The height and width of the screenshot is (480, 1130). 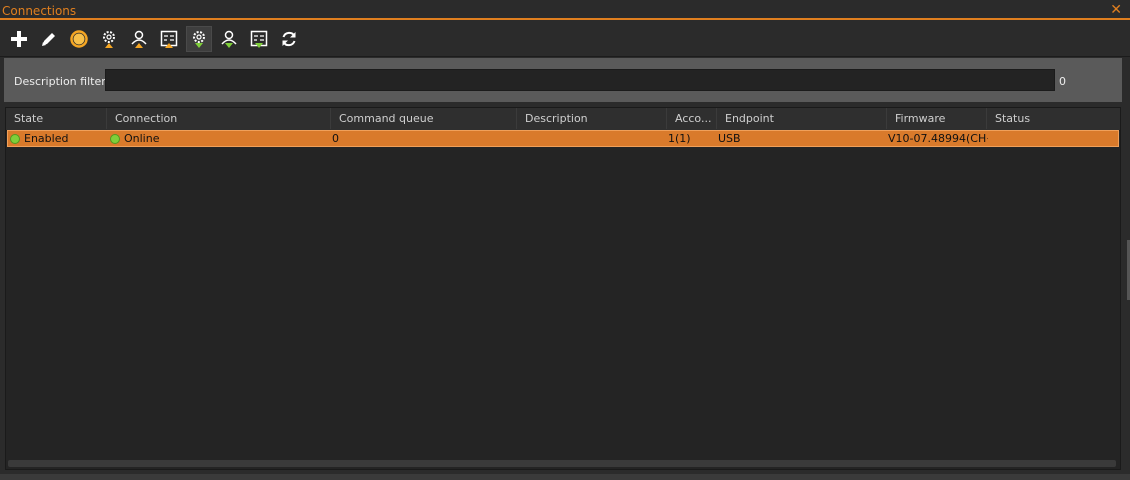 What do you see at coordinates (1116, 10) in the screenshot?
I see `close-icon: ✕` at bounding box center [1116, 10].